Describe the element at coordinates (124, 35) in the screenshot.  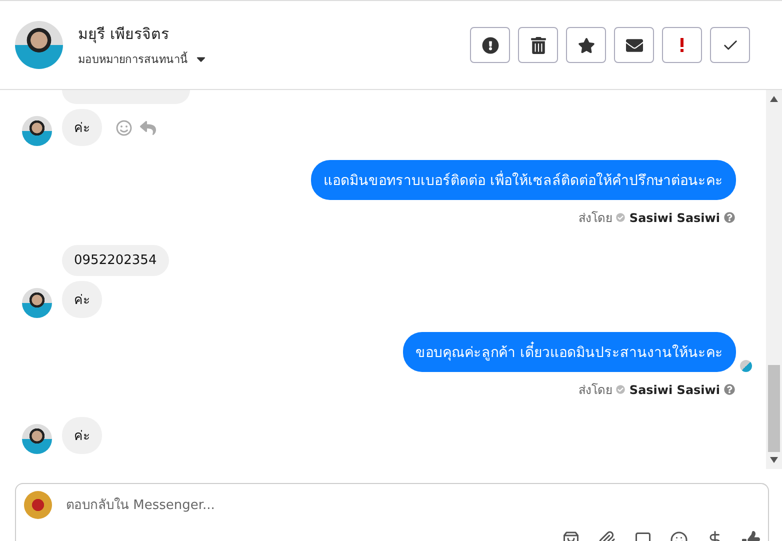
I see `contact-name: มยุรี เพียรจิตร` at that location.